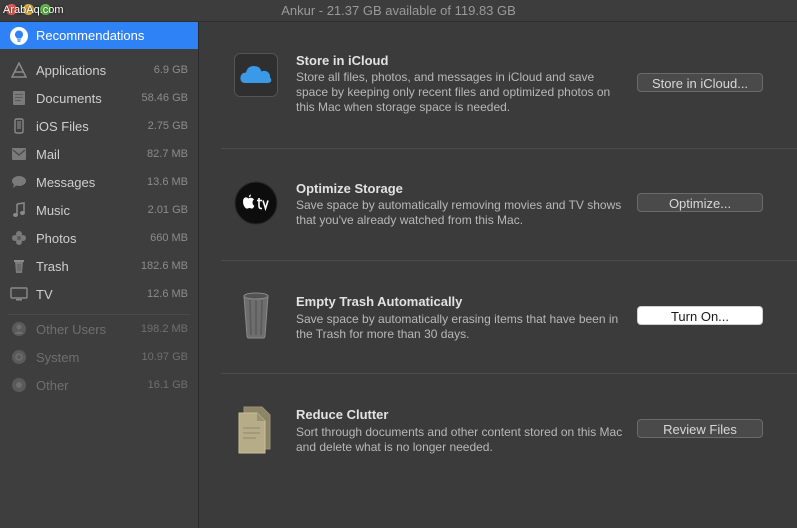  Describe the element at coordinates (58, 357) in the screenshot. I see `sidebar-item-label: System` at that location.